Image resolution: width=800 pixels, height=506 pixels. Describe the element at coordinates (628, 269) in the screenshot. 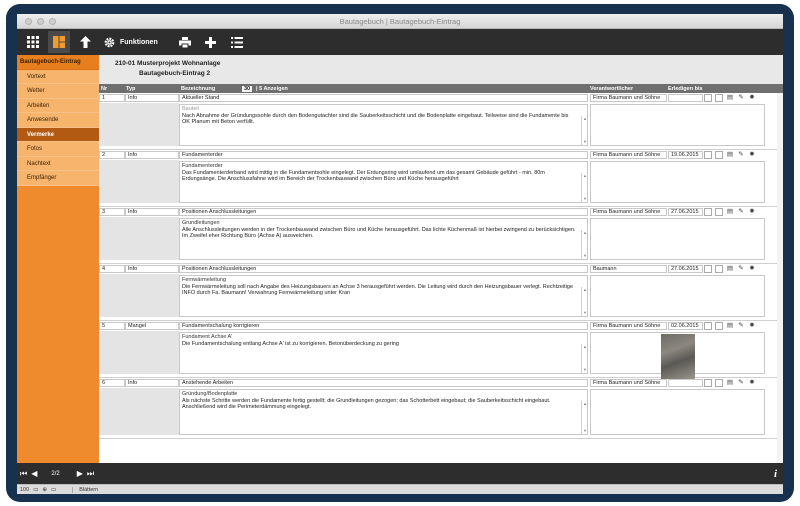

I see `verantwortlicher-field: Baumann` at that location.